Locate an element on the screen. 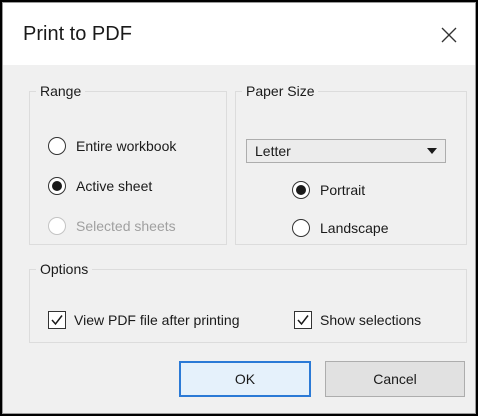 Image resolution: width=478 pixels, height=416 pixels. radio-entire-workbook: Entire workbook is located at coordinates (112, 146).